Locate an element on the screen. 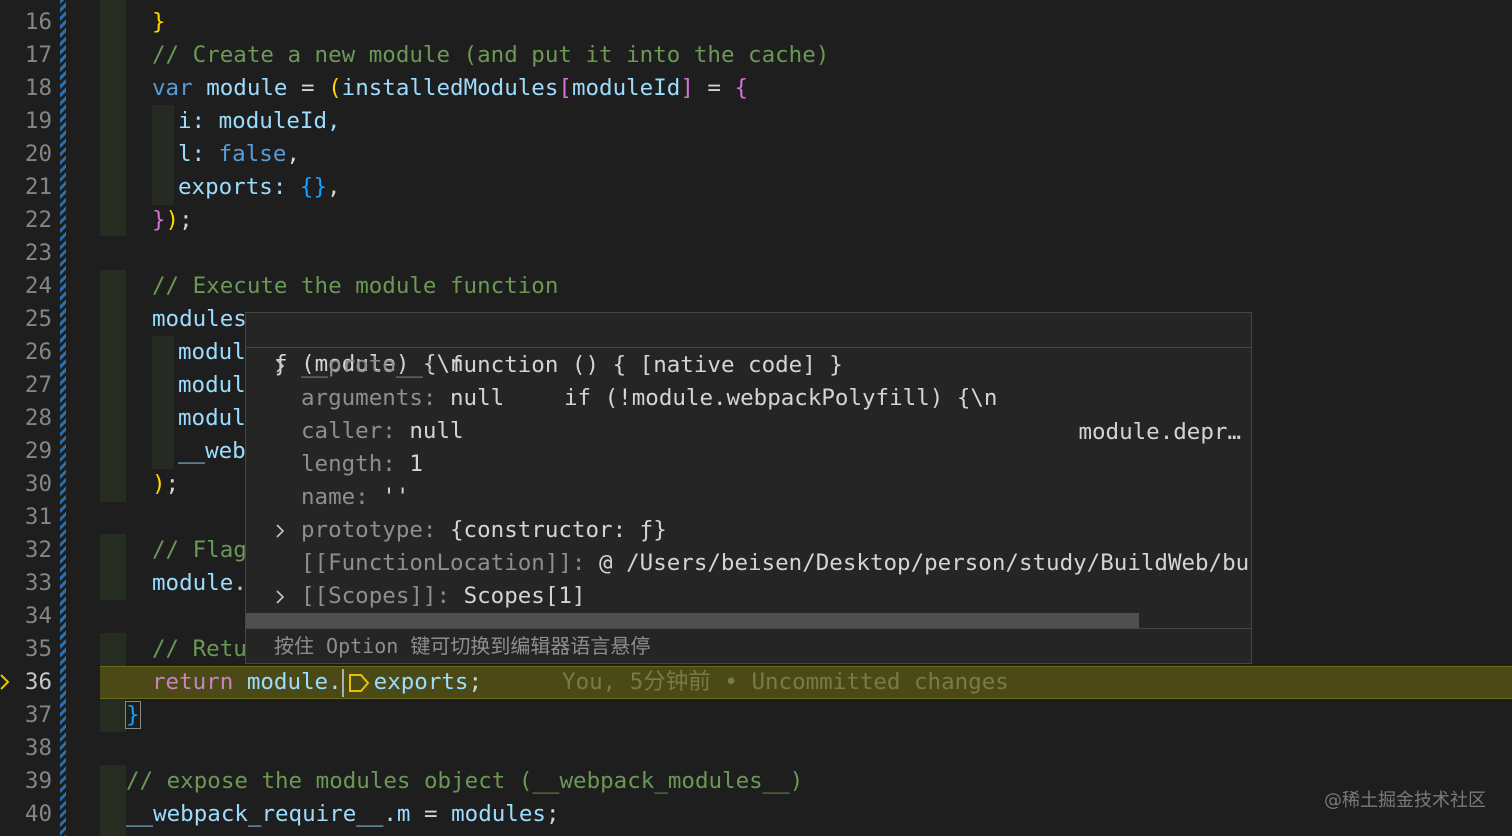 This screenshot has width=1512, height=836. property-value: function () { [native code] } is located at coordinates (646, 365).